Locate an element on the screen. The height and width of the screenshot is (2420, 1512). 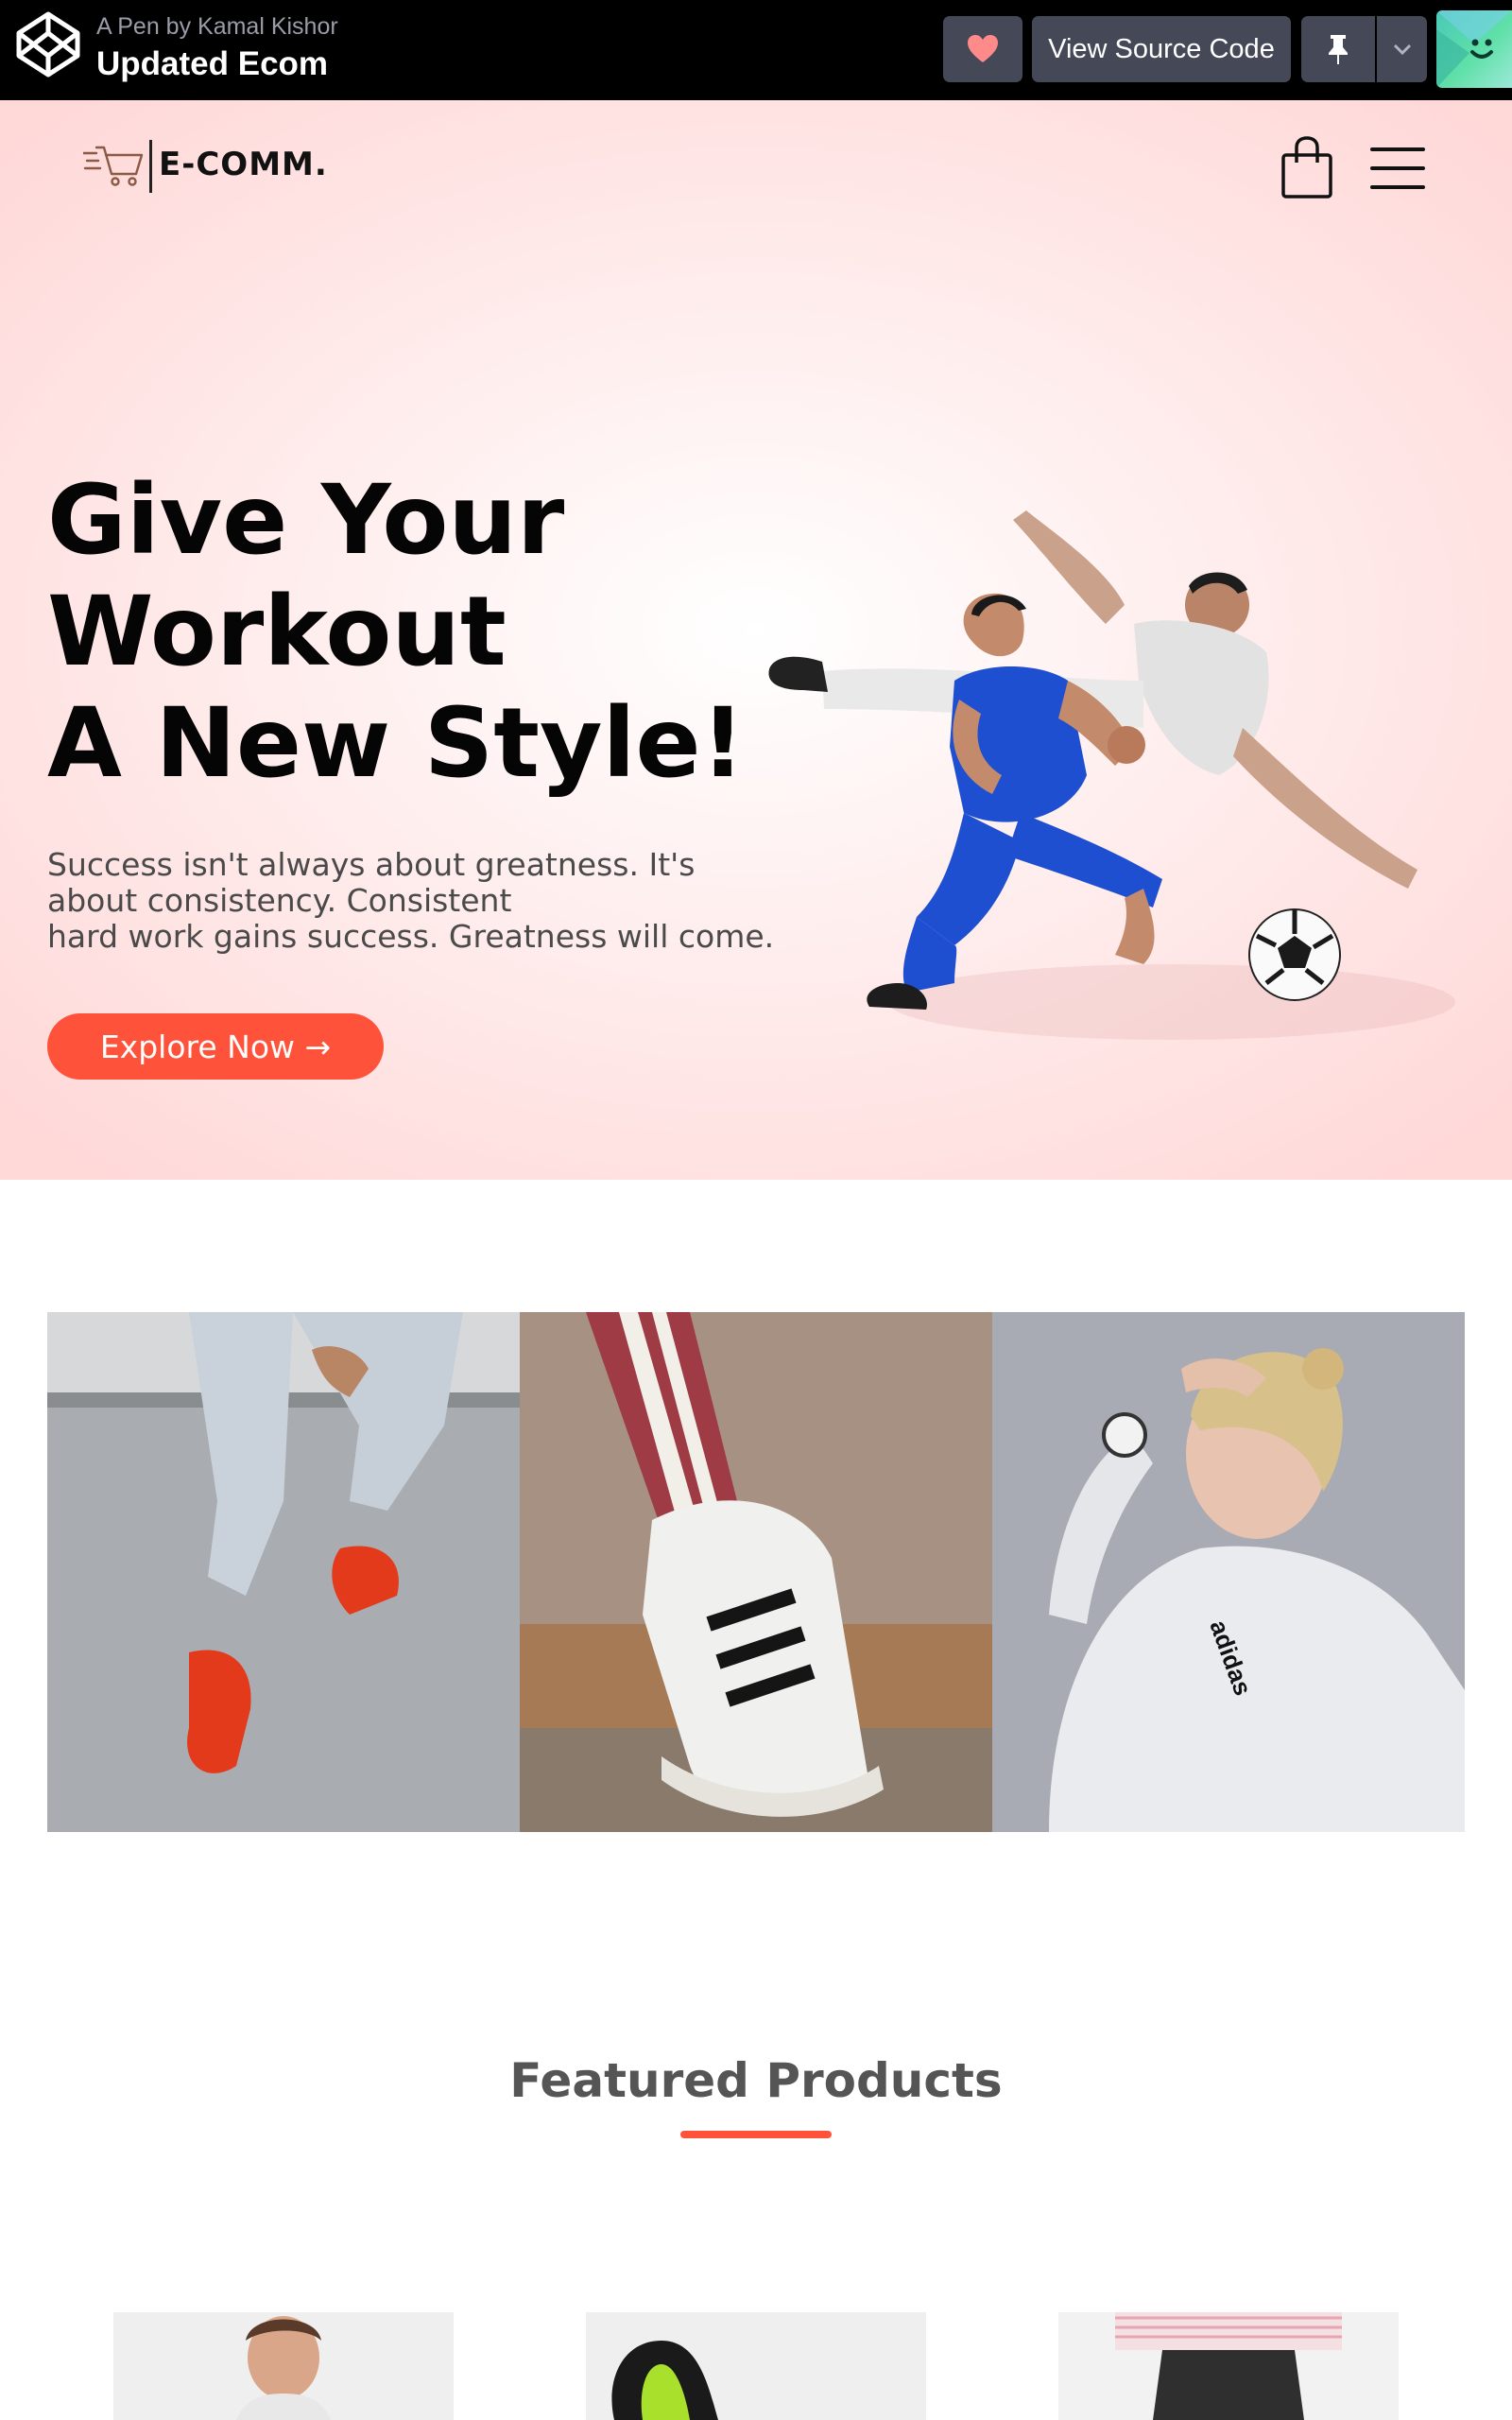
logo-divider is located at coordinates (150, 166).